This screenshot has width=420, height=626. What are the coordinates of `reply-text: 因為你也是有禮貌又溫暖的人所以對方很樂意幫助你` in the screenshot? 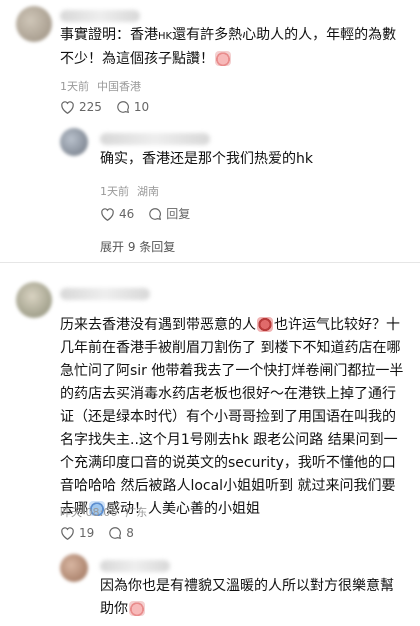 It's located at (247, 597).